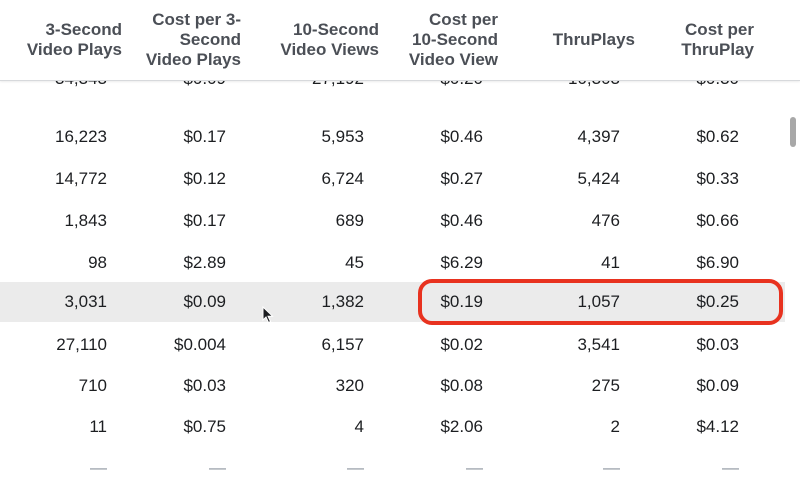 The image size is (800, 488). What do you see at coordinates (717, 178) in the screenshot?
I see `cell-cost-thruplay: $0.33` at bounding box center [717, 178].